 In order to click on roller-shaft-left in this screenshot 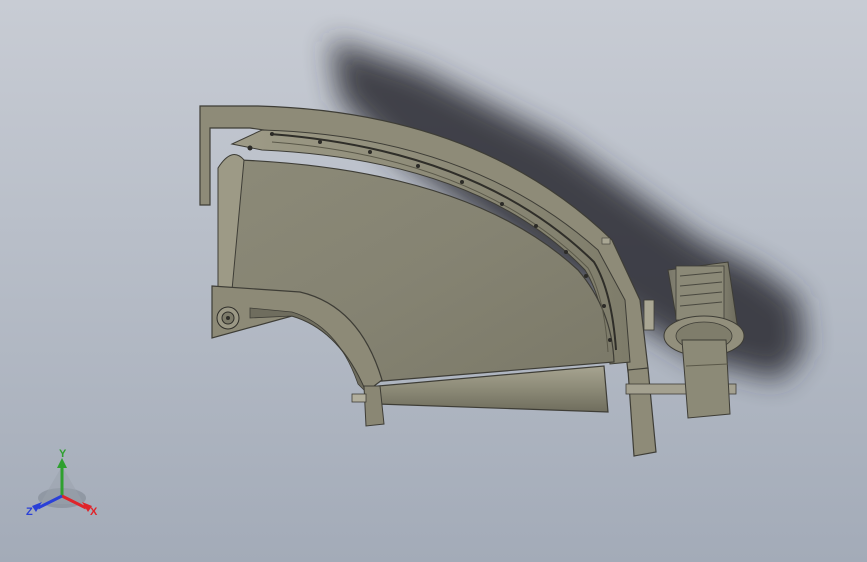, I will do `click(359, 398)`.